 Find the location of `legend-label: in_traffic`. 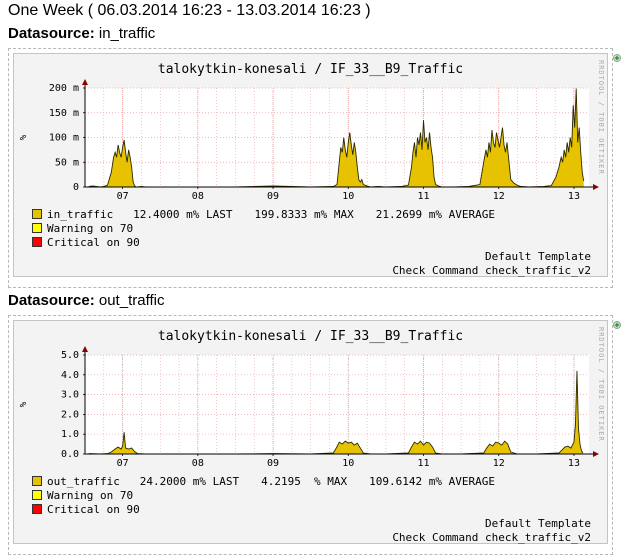

legend-label: in_traffic is located at coordinates (80, 214).